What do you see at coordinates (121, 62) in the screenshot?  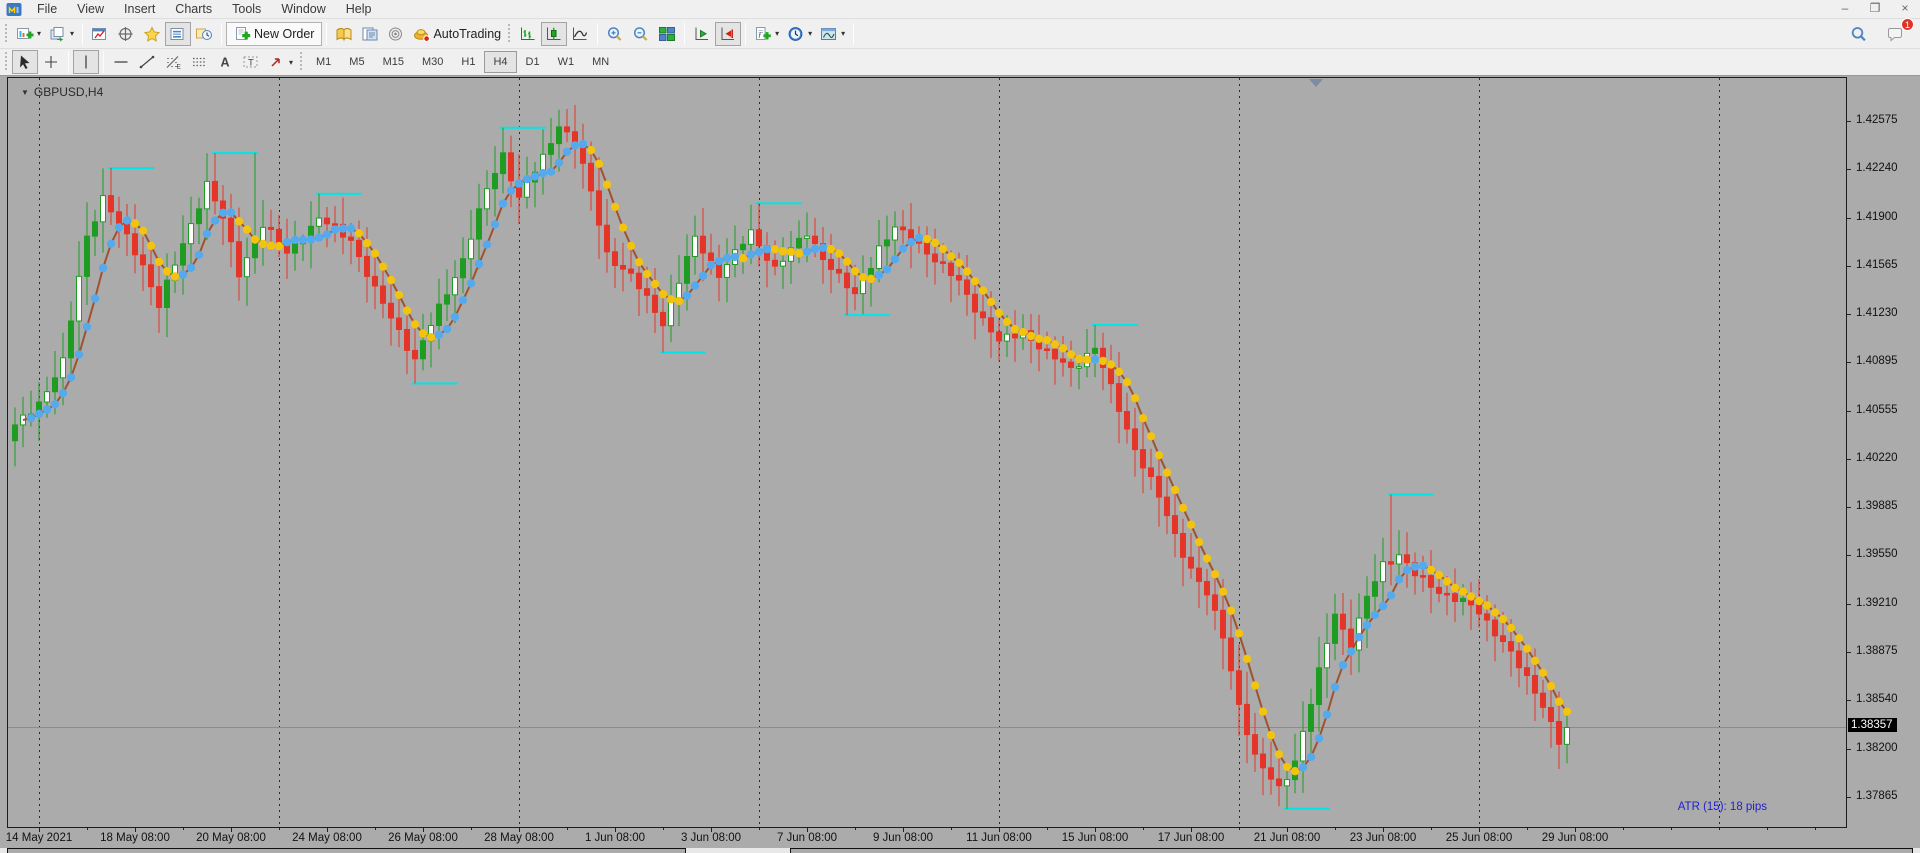 I see `hline-button` at bounding box center [121, 62].